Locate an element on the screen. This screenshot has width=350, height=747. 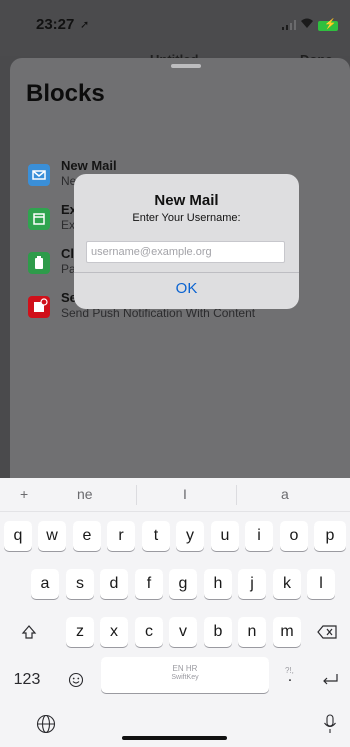
mail-icon is located at coordinates (39, 175).